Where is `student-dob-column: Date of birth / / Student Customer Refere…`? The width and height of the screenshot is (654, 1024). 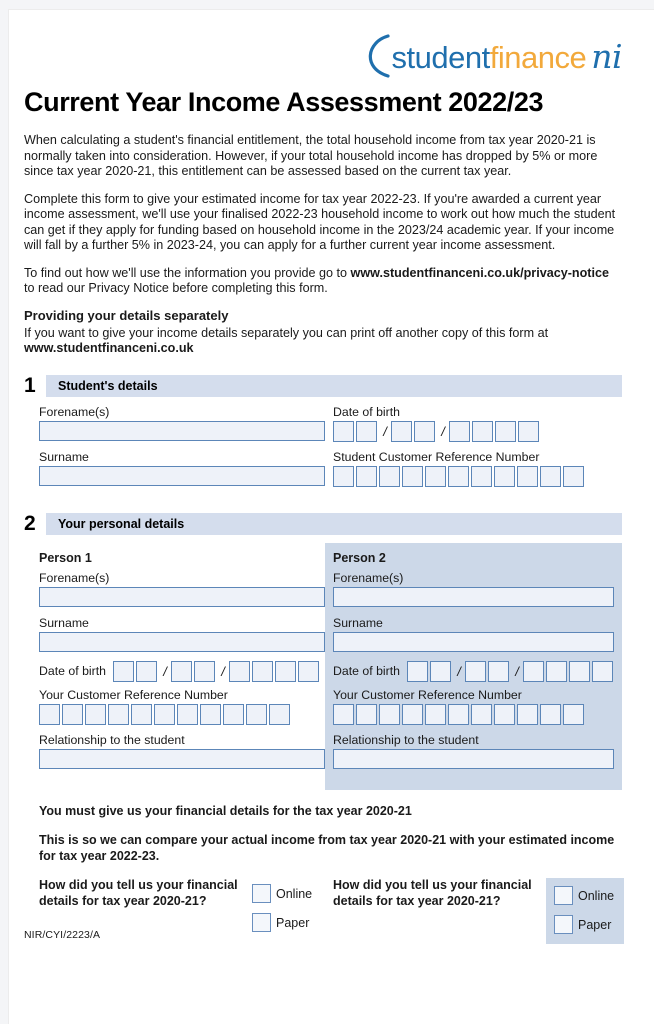 student-dob-column: Date of birth / / Student Customer Refere… is located at coordinates (473, 450).